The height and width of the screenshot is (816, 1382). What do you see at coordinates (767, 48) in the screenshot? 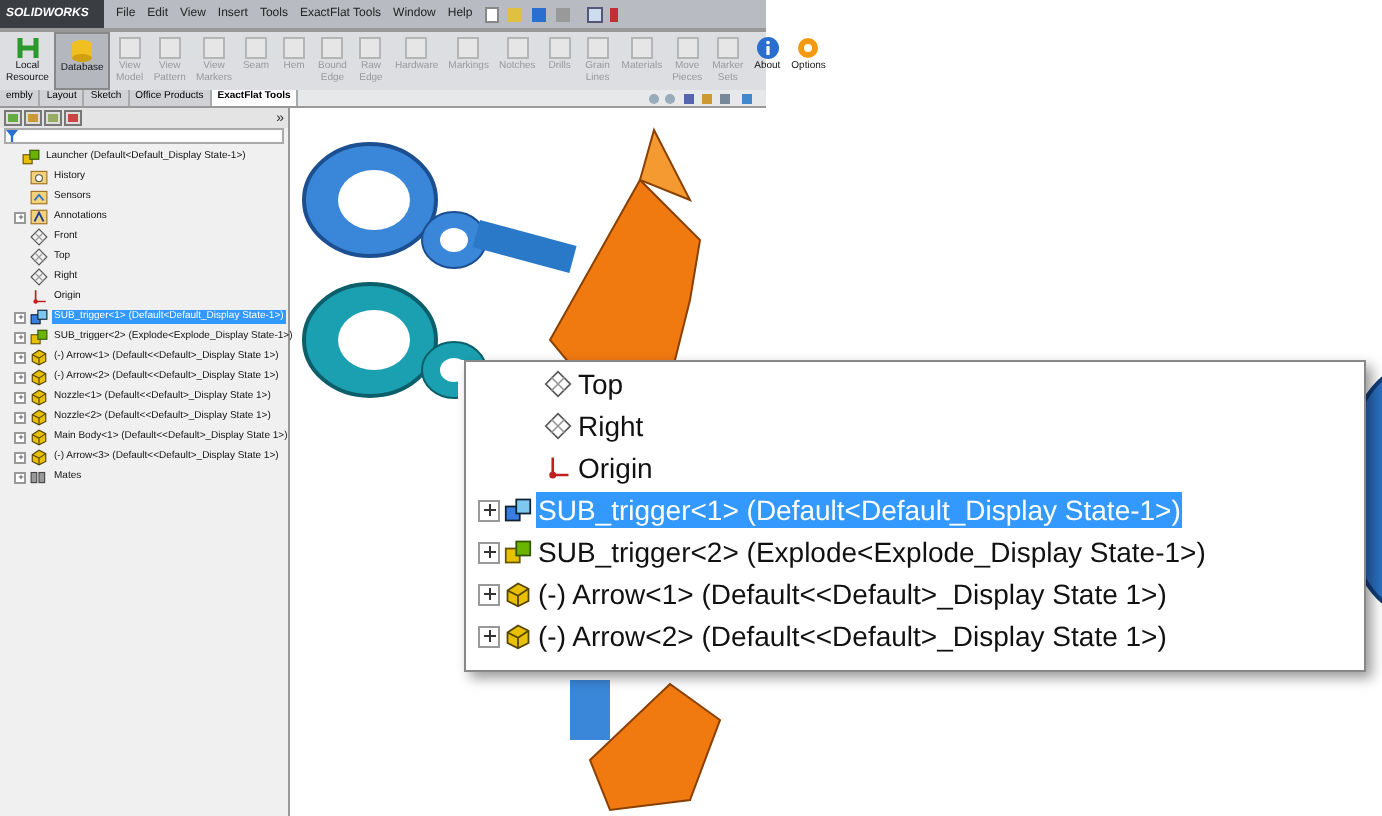
I see `info-icon` at bounding box center [767, 48].